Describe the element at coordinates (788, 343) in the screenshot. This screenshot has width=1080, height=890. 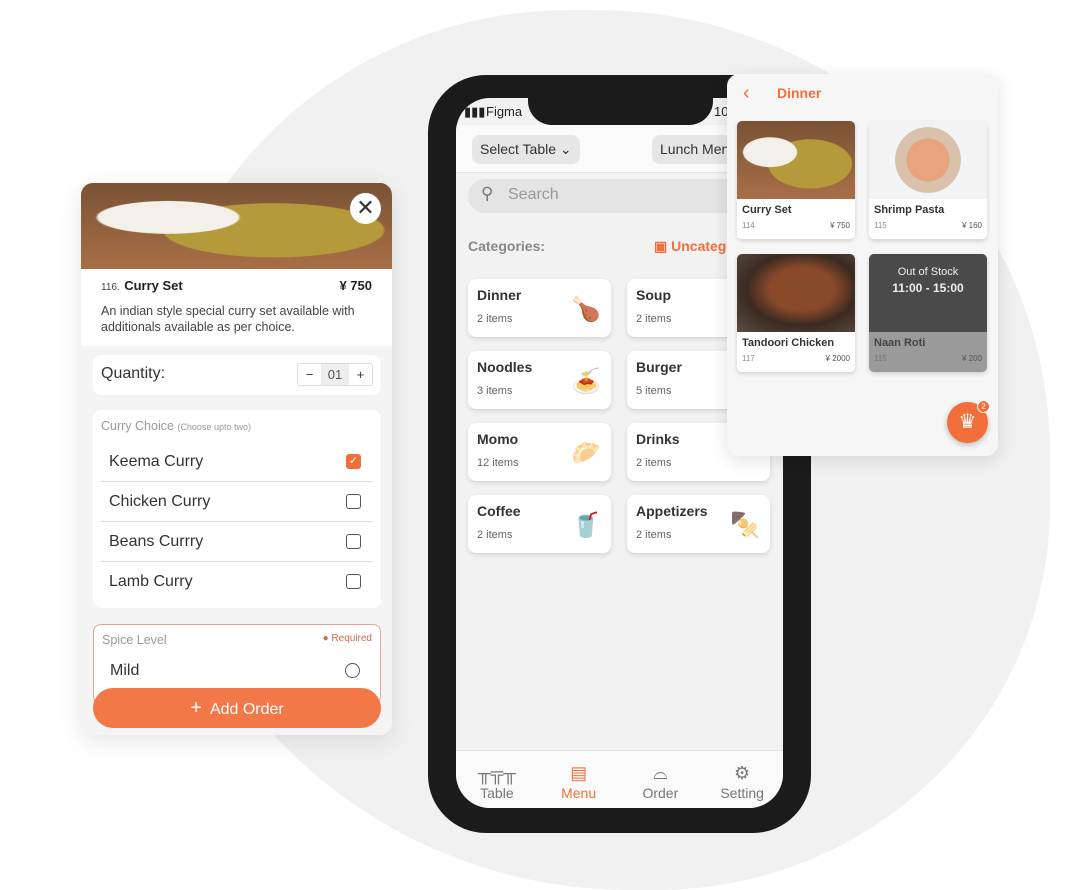
I see `dish-name: Tandoori Chicken` at that location.